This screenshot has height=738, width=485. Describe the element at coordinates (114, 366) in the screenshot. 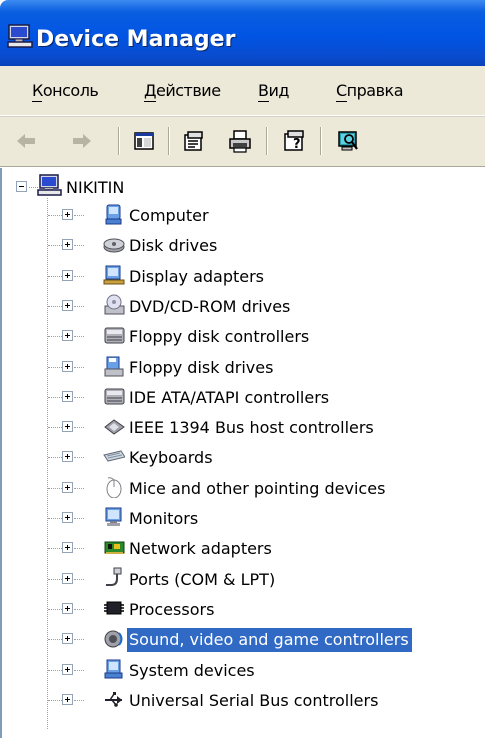

I see `floppy-icon` at that location.